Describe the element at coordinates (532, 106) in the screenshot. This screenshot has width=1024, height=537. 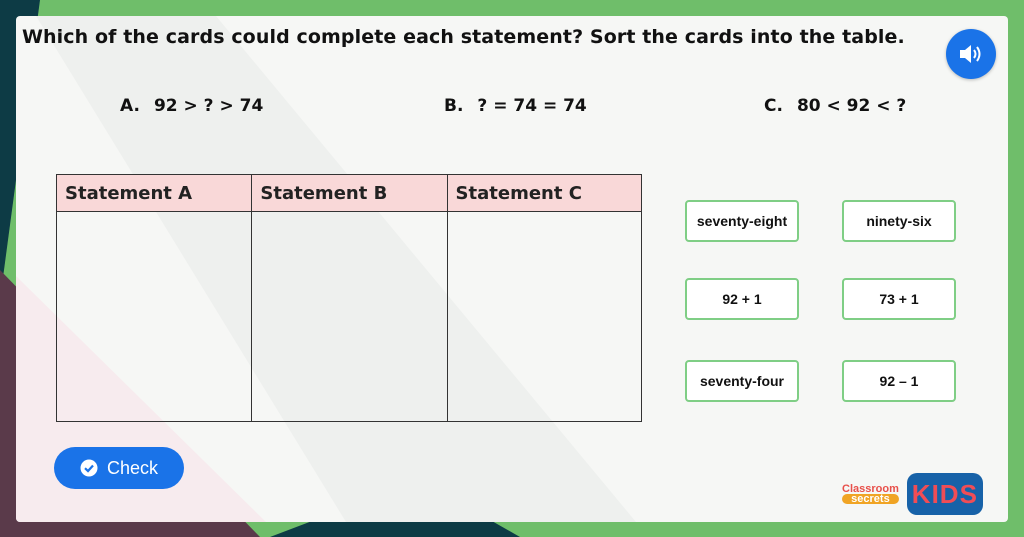
I see `statement-b-text: ? = 74 = 74` at that location.